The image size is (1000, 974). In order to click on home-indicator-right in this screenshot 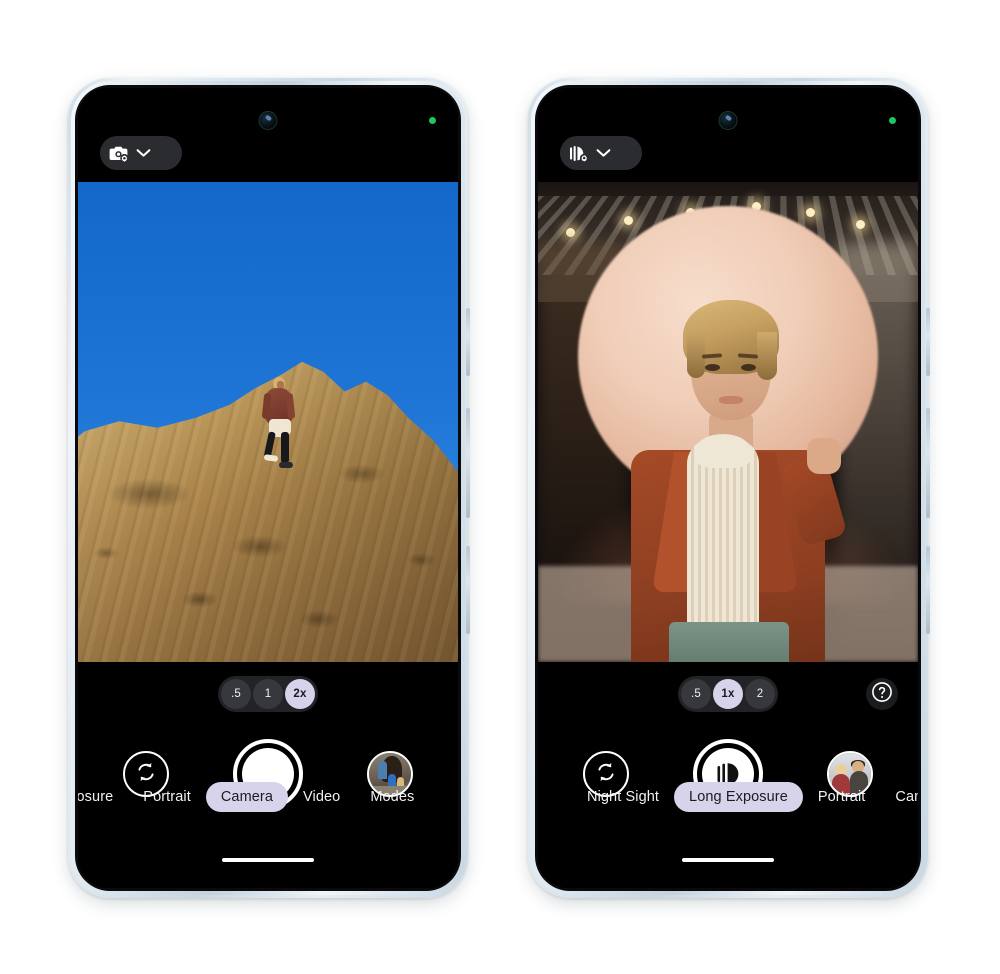, I will do `click(728, 860)`.